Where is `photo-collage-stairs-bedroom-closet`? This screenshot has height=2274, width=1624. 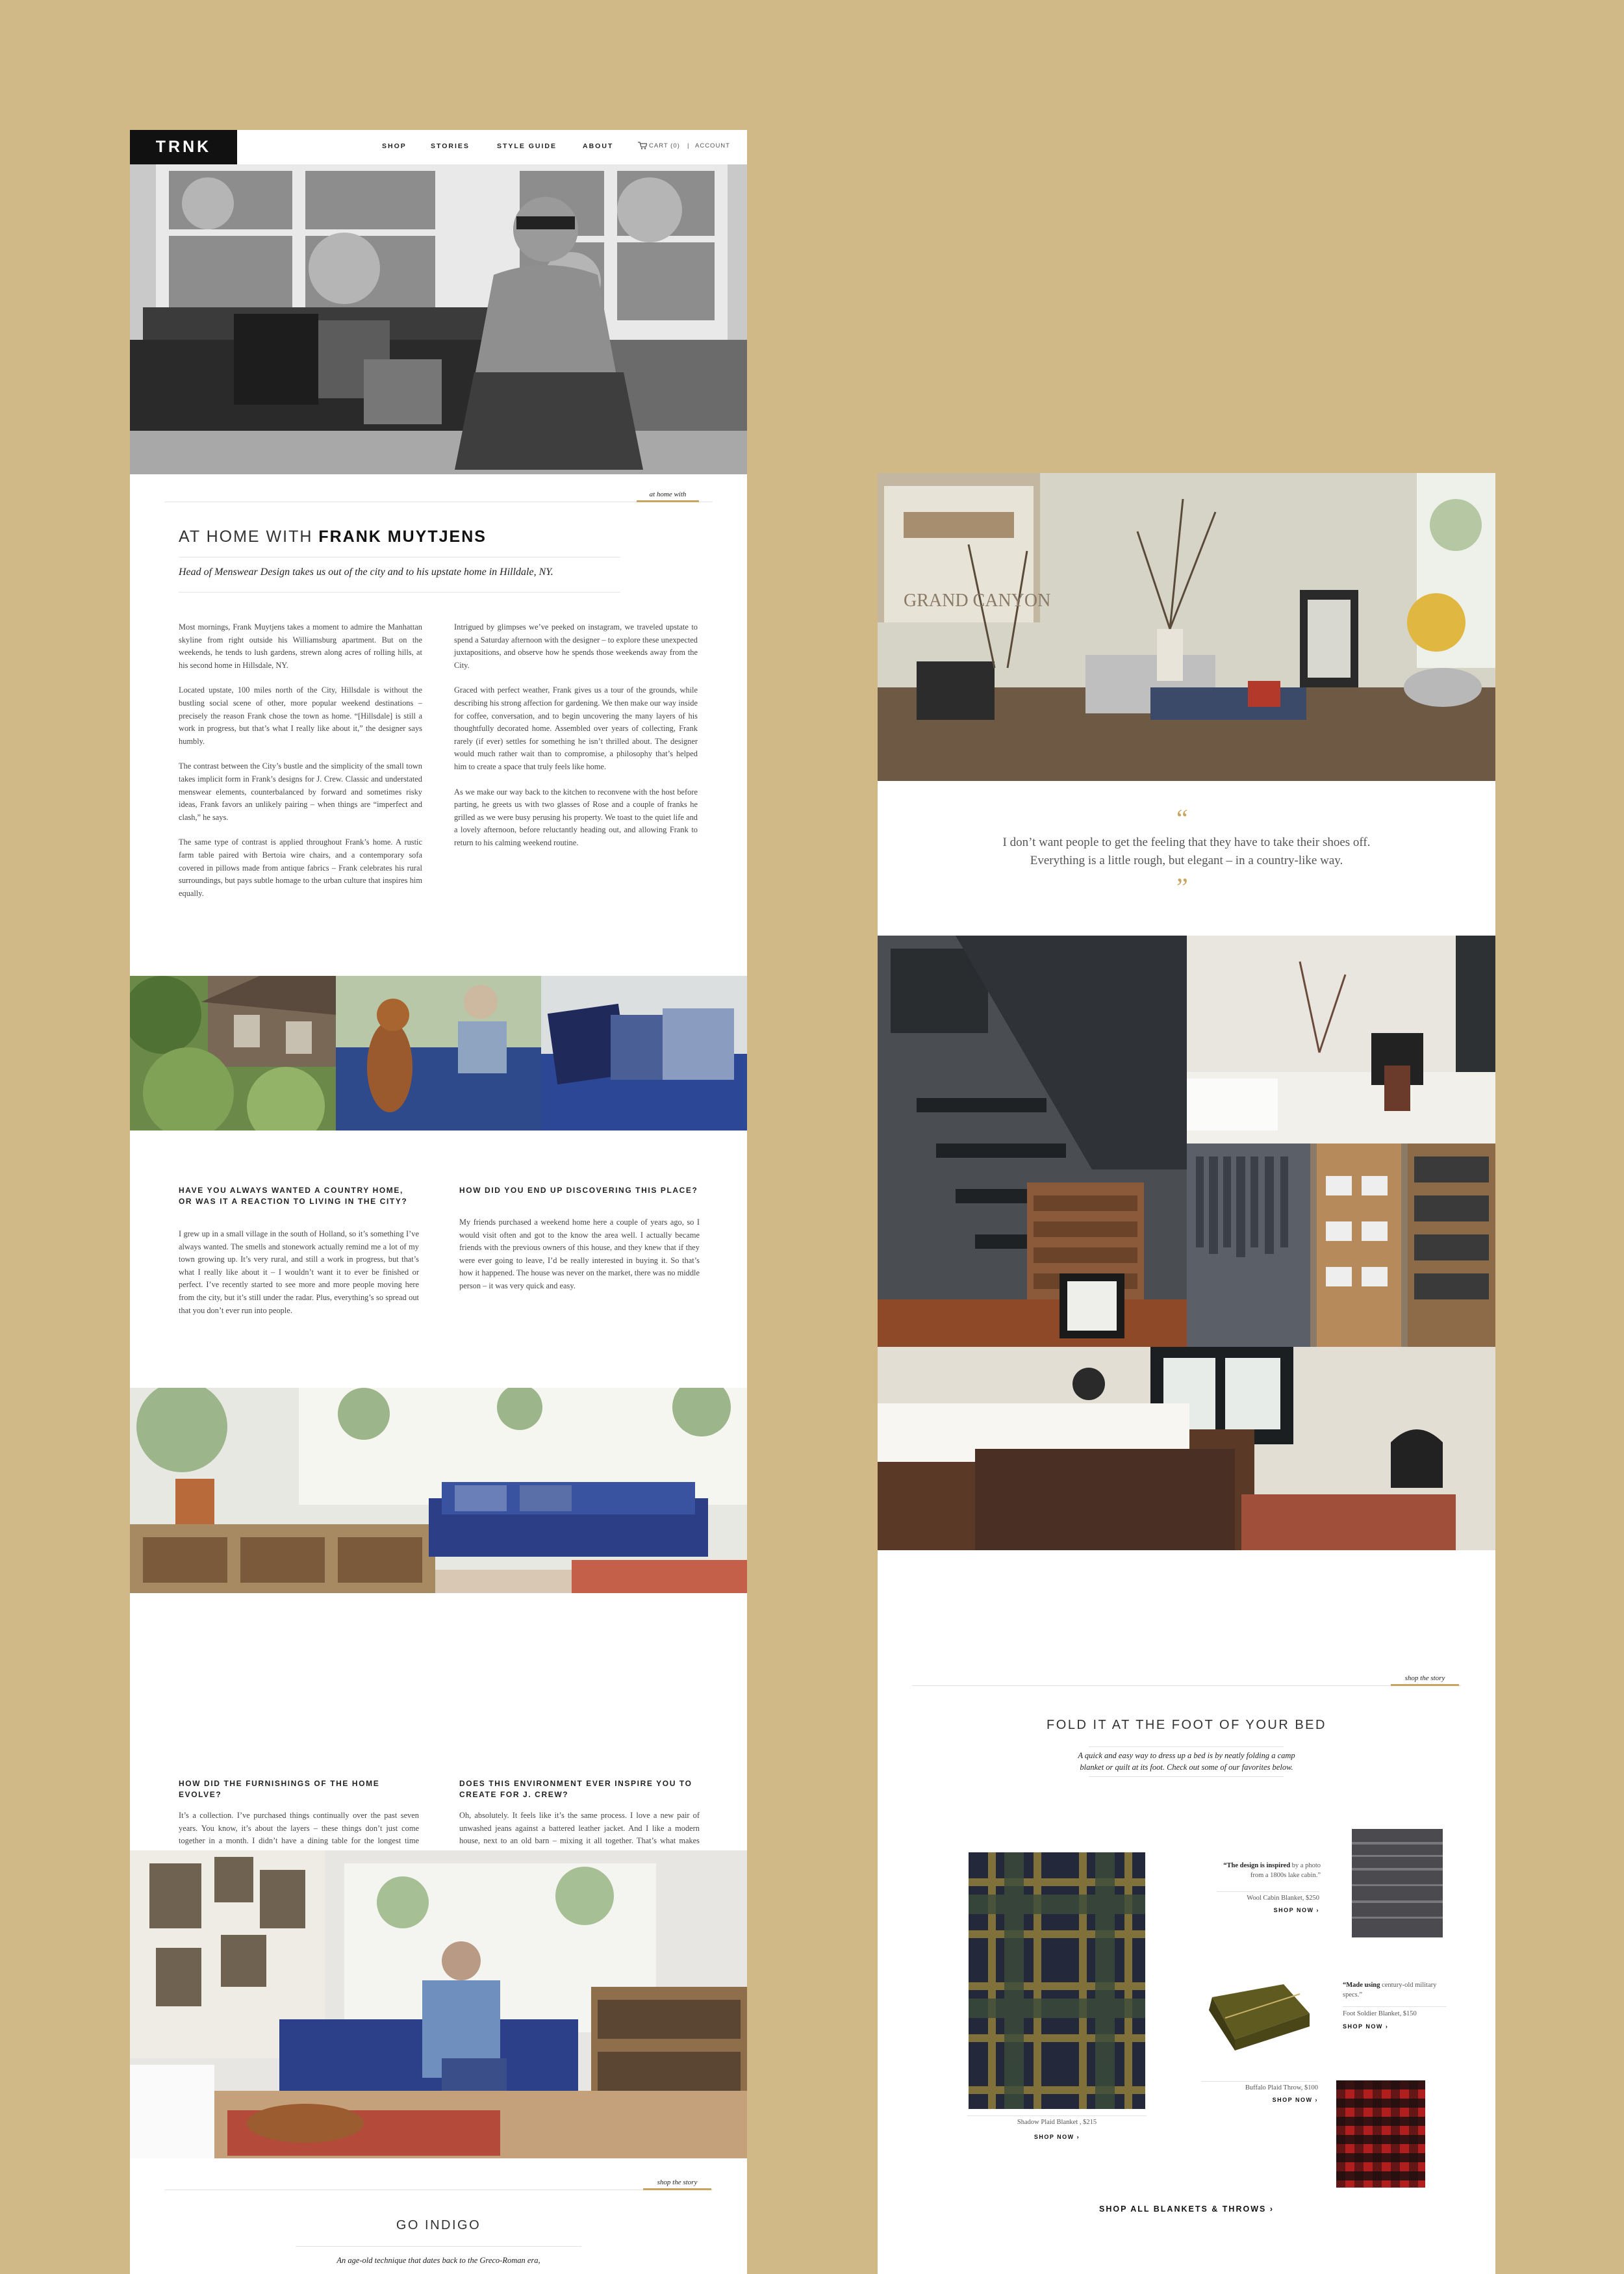 photo-collage-stairs-bedroom-closet is located at coordinates (1186, 1243).